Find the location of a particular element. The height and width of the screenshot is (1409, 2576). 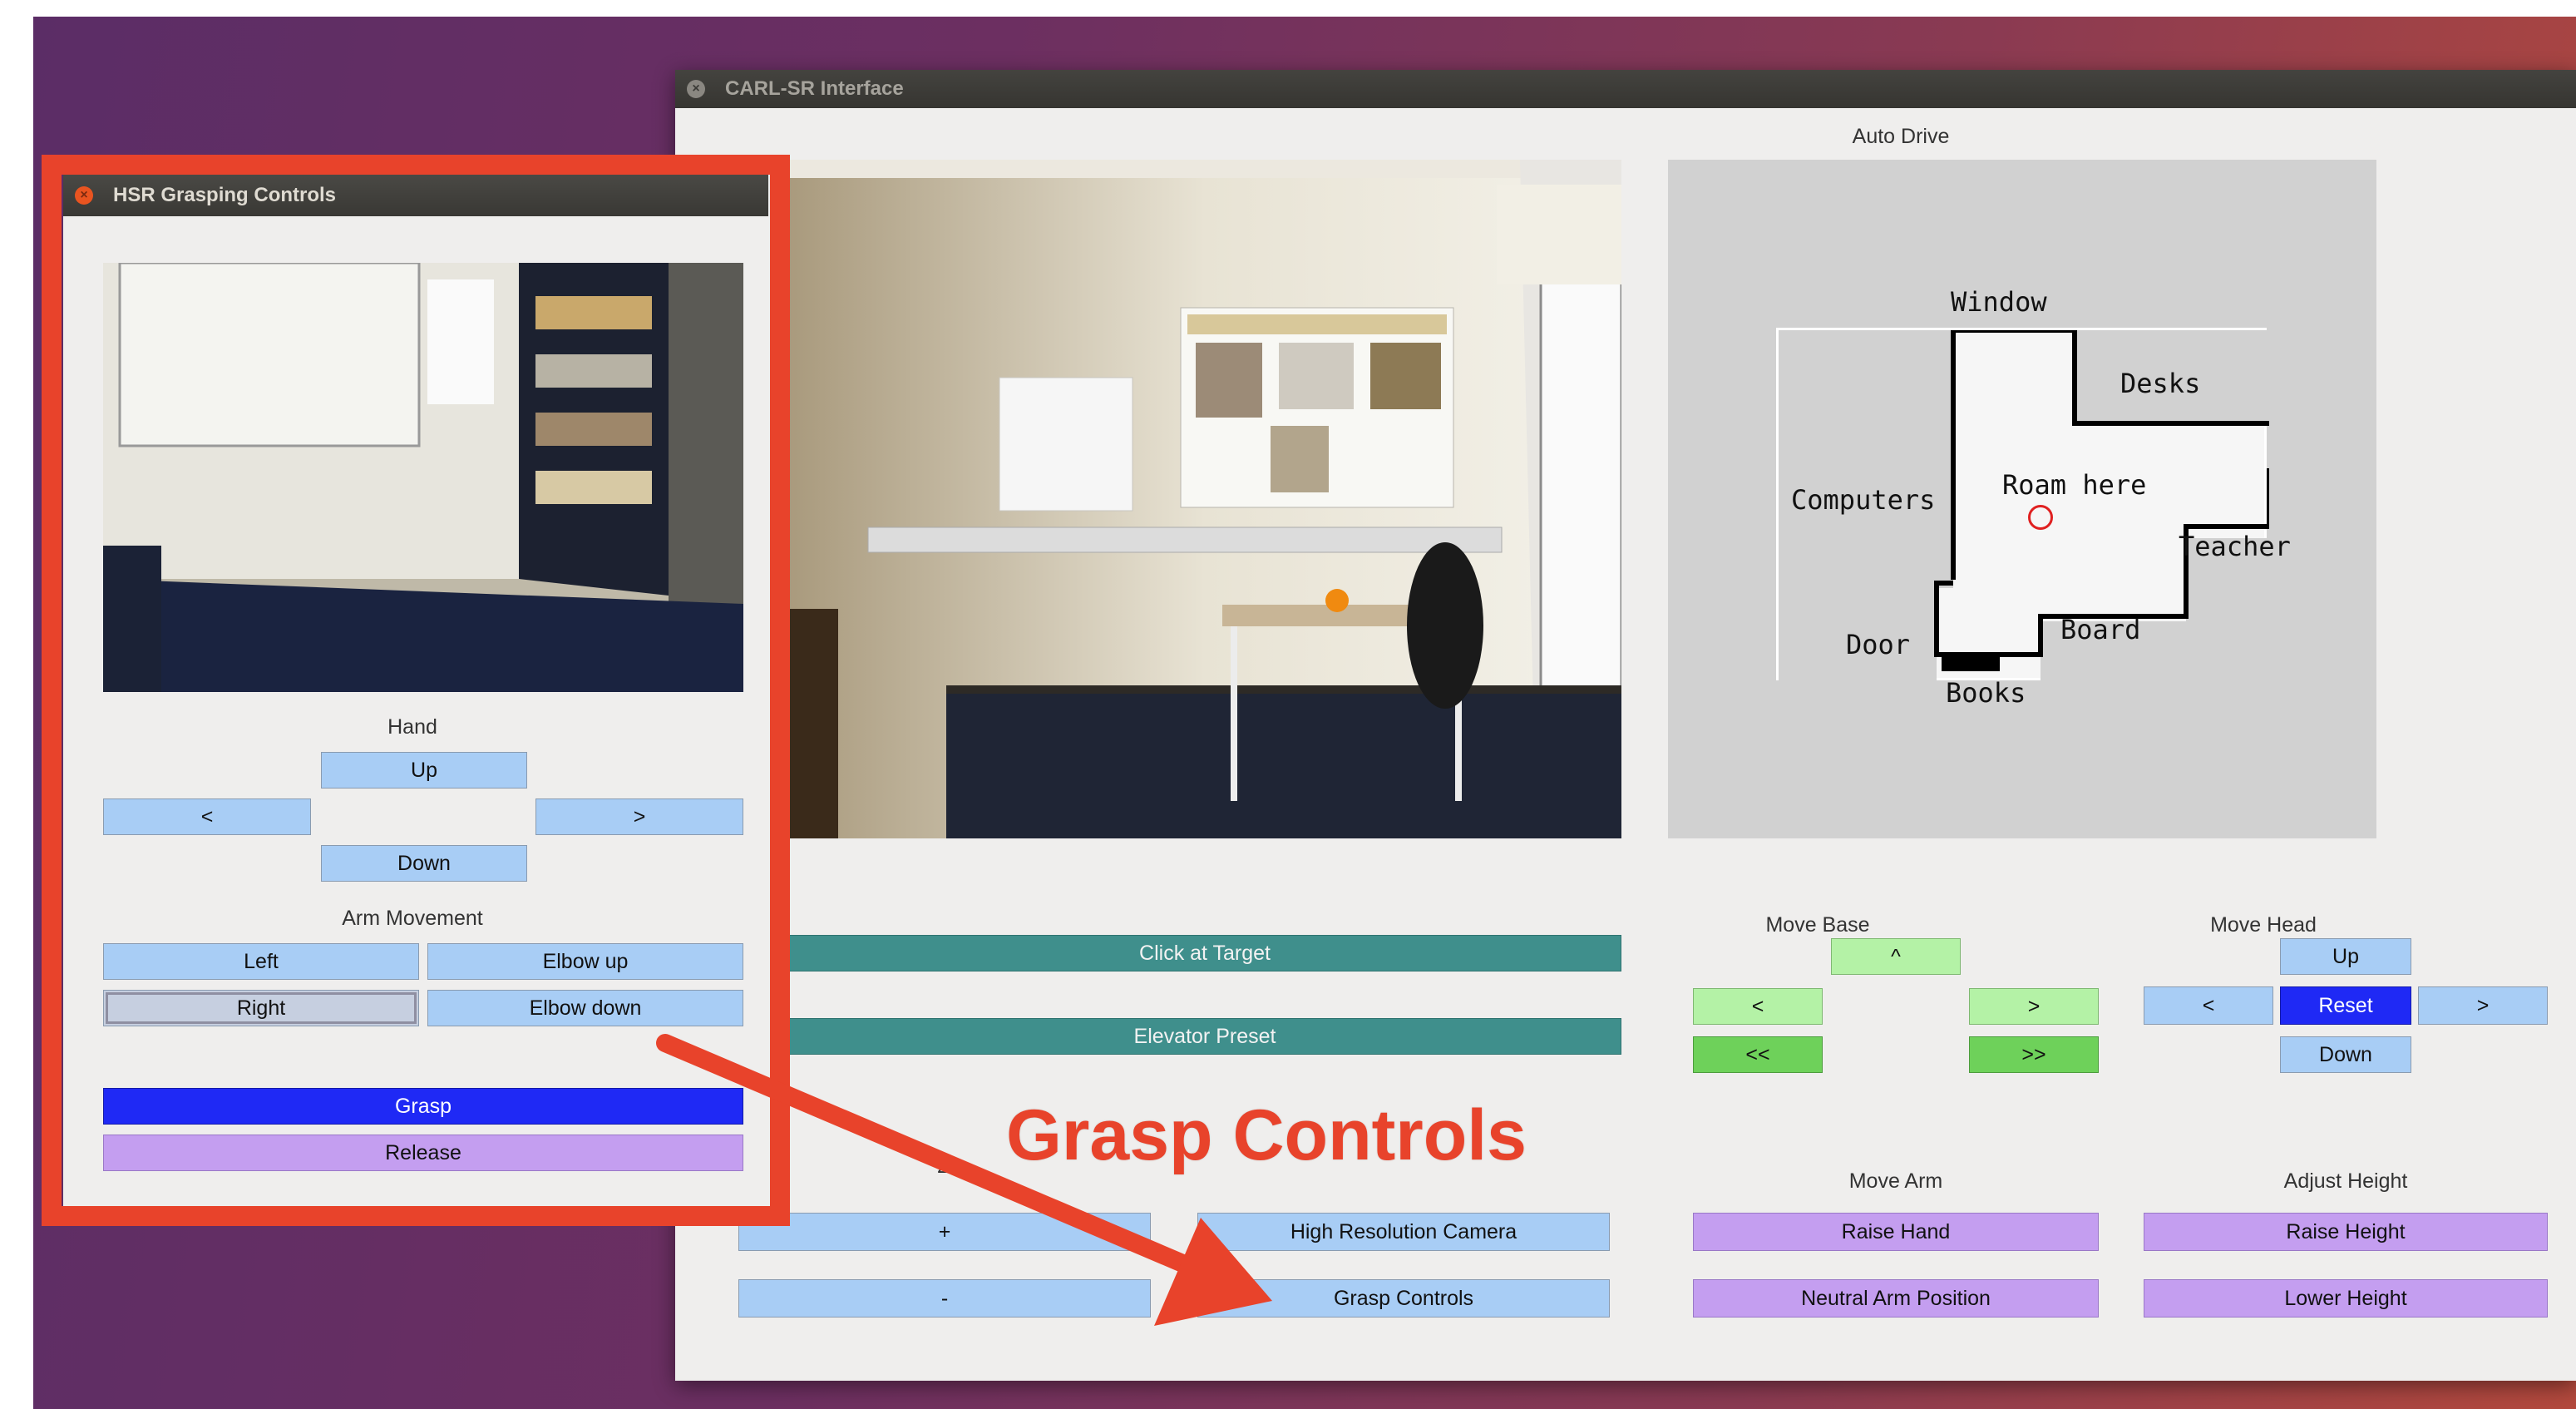

base-fast-left-button: << is located at coordinates (1758, 1054).